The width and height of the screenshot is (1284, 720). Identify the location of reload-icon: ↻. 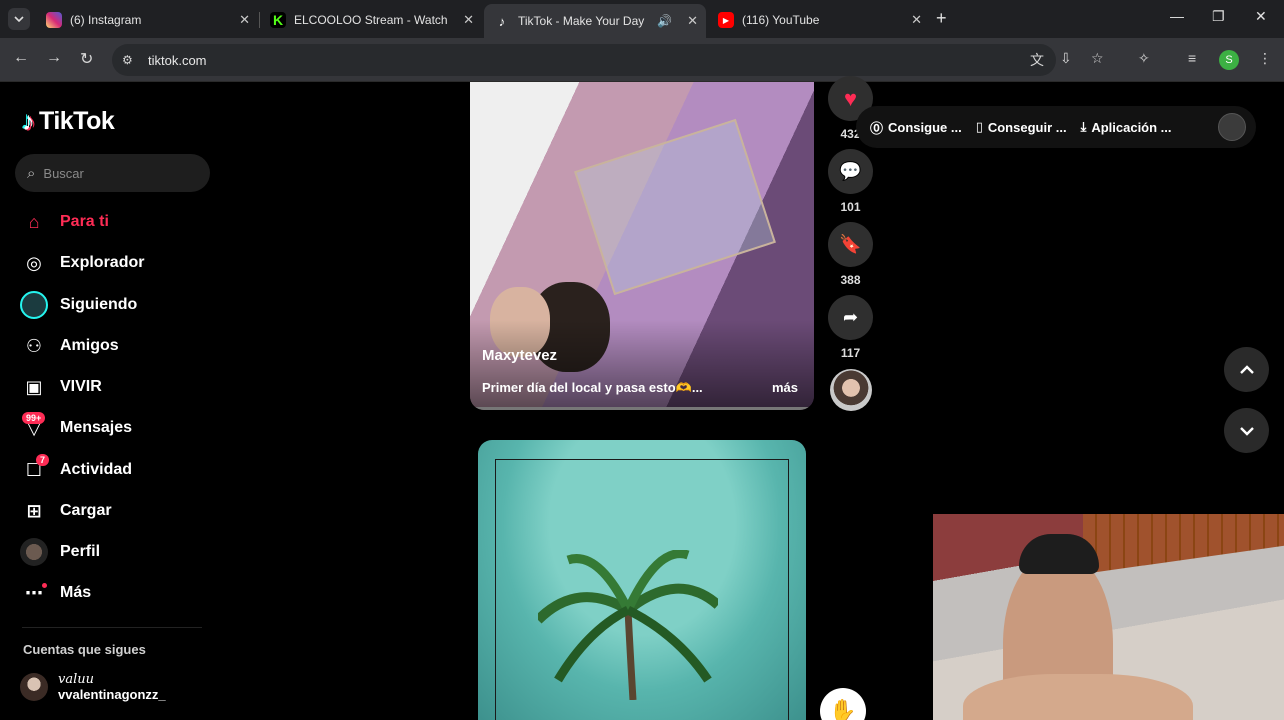
(86, 59).